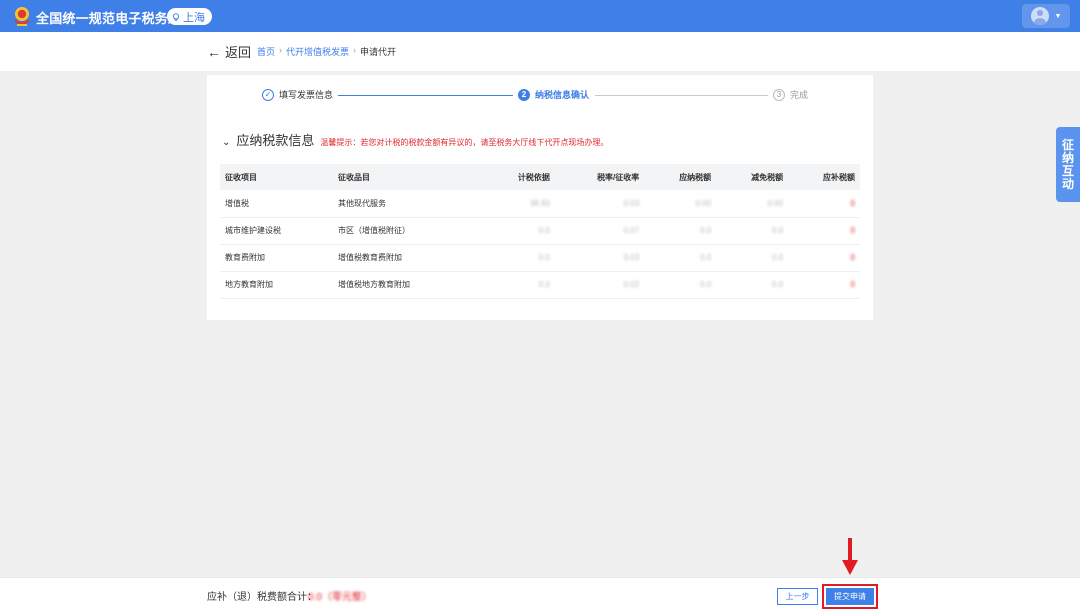  I want to click on table-row: 城市维护建设税 市区（增值税附征） 0.0 0.07 0.0 0.0 0, so click(540, 231).